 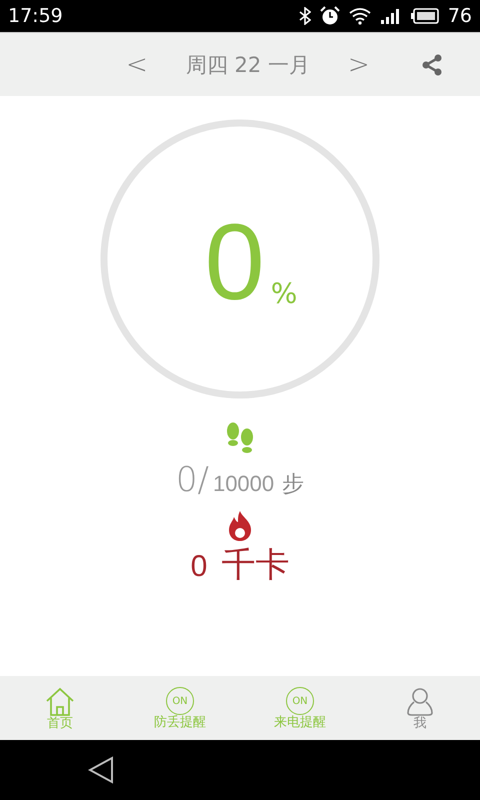 What do you see at coordinates (304, 16) in the screenshot?
I see `bluetooth-icon` at bounding box center [304, 16].